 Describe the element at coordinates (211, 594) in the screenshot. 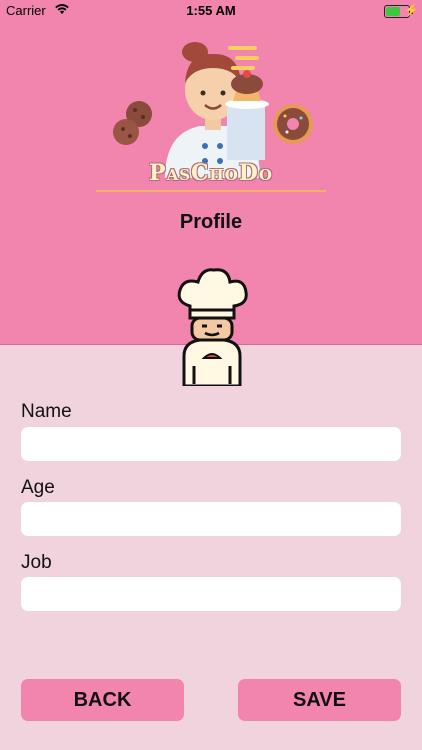

I see `job-field` at that location.